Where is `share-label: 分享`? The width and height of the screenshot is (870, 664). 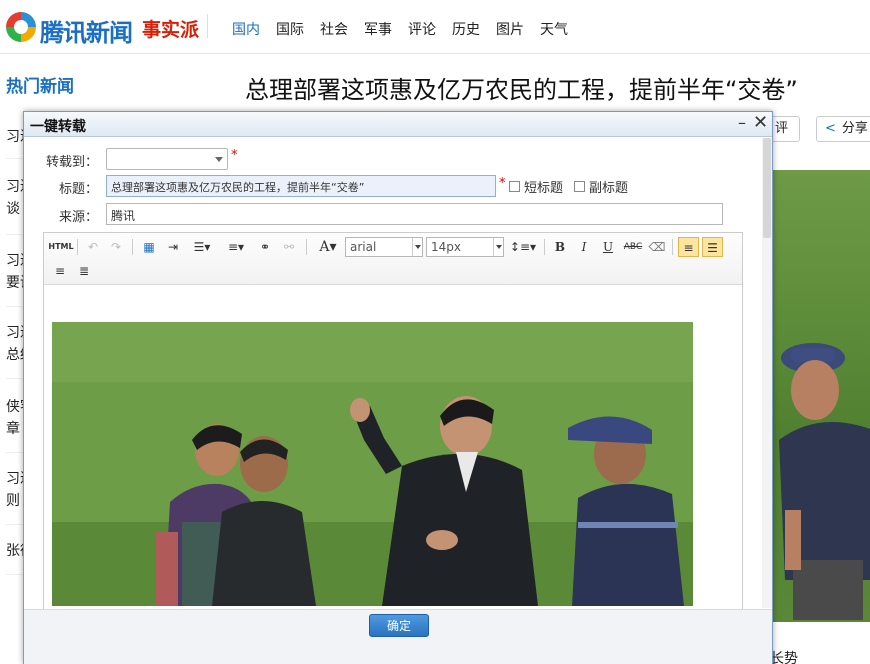 share-label: 分享 is located at coordinates (854, 128).